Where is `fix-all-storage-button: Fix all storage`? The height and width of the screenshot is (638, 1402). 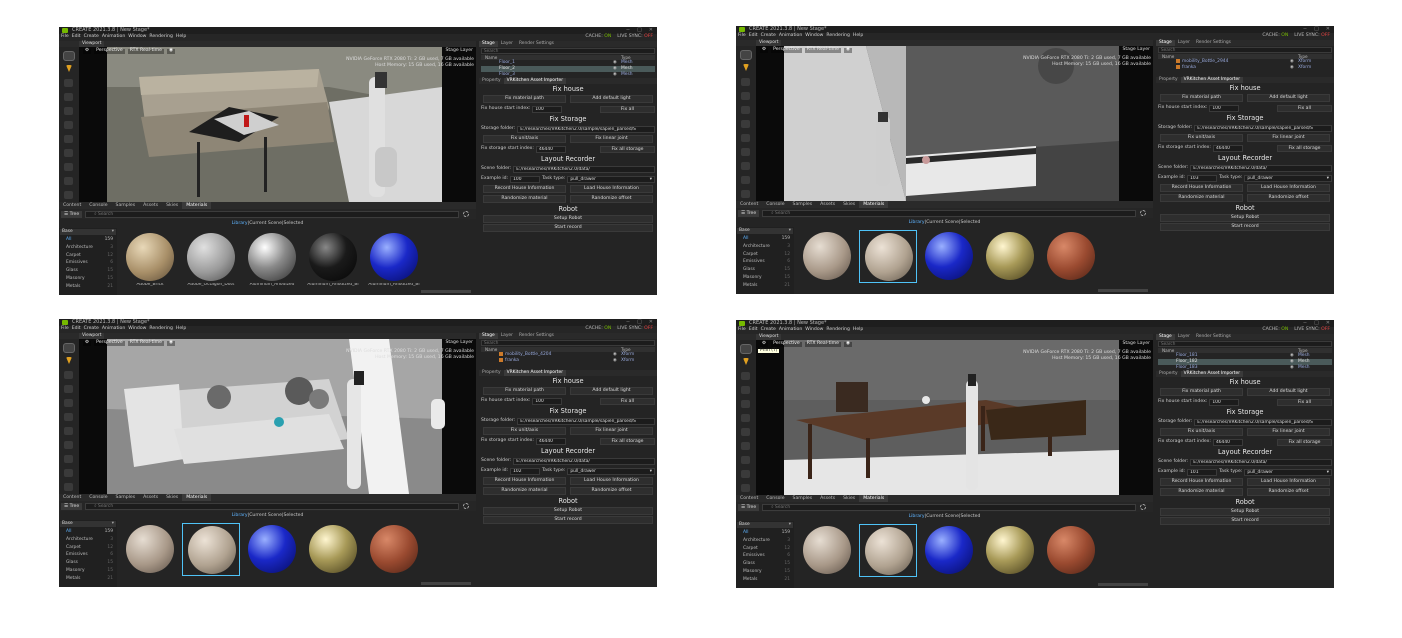 fix-all-storage-button: Fix all storage is located at coordinates (1304, 442).